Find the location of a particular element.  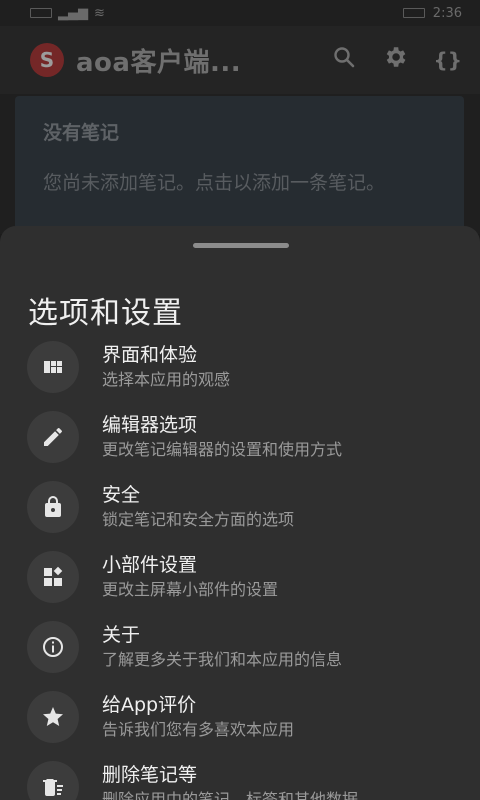

star-icon is located at coordinates (53, 717).